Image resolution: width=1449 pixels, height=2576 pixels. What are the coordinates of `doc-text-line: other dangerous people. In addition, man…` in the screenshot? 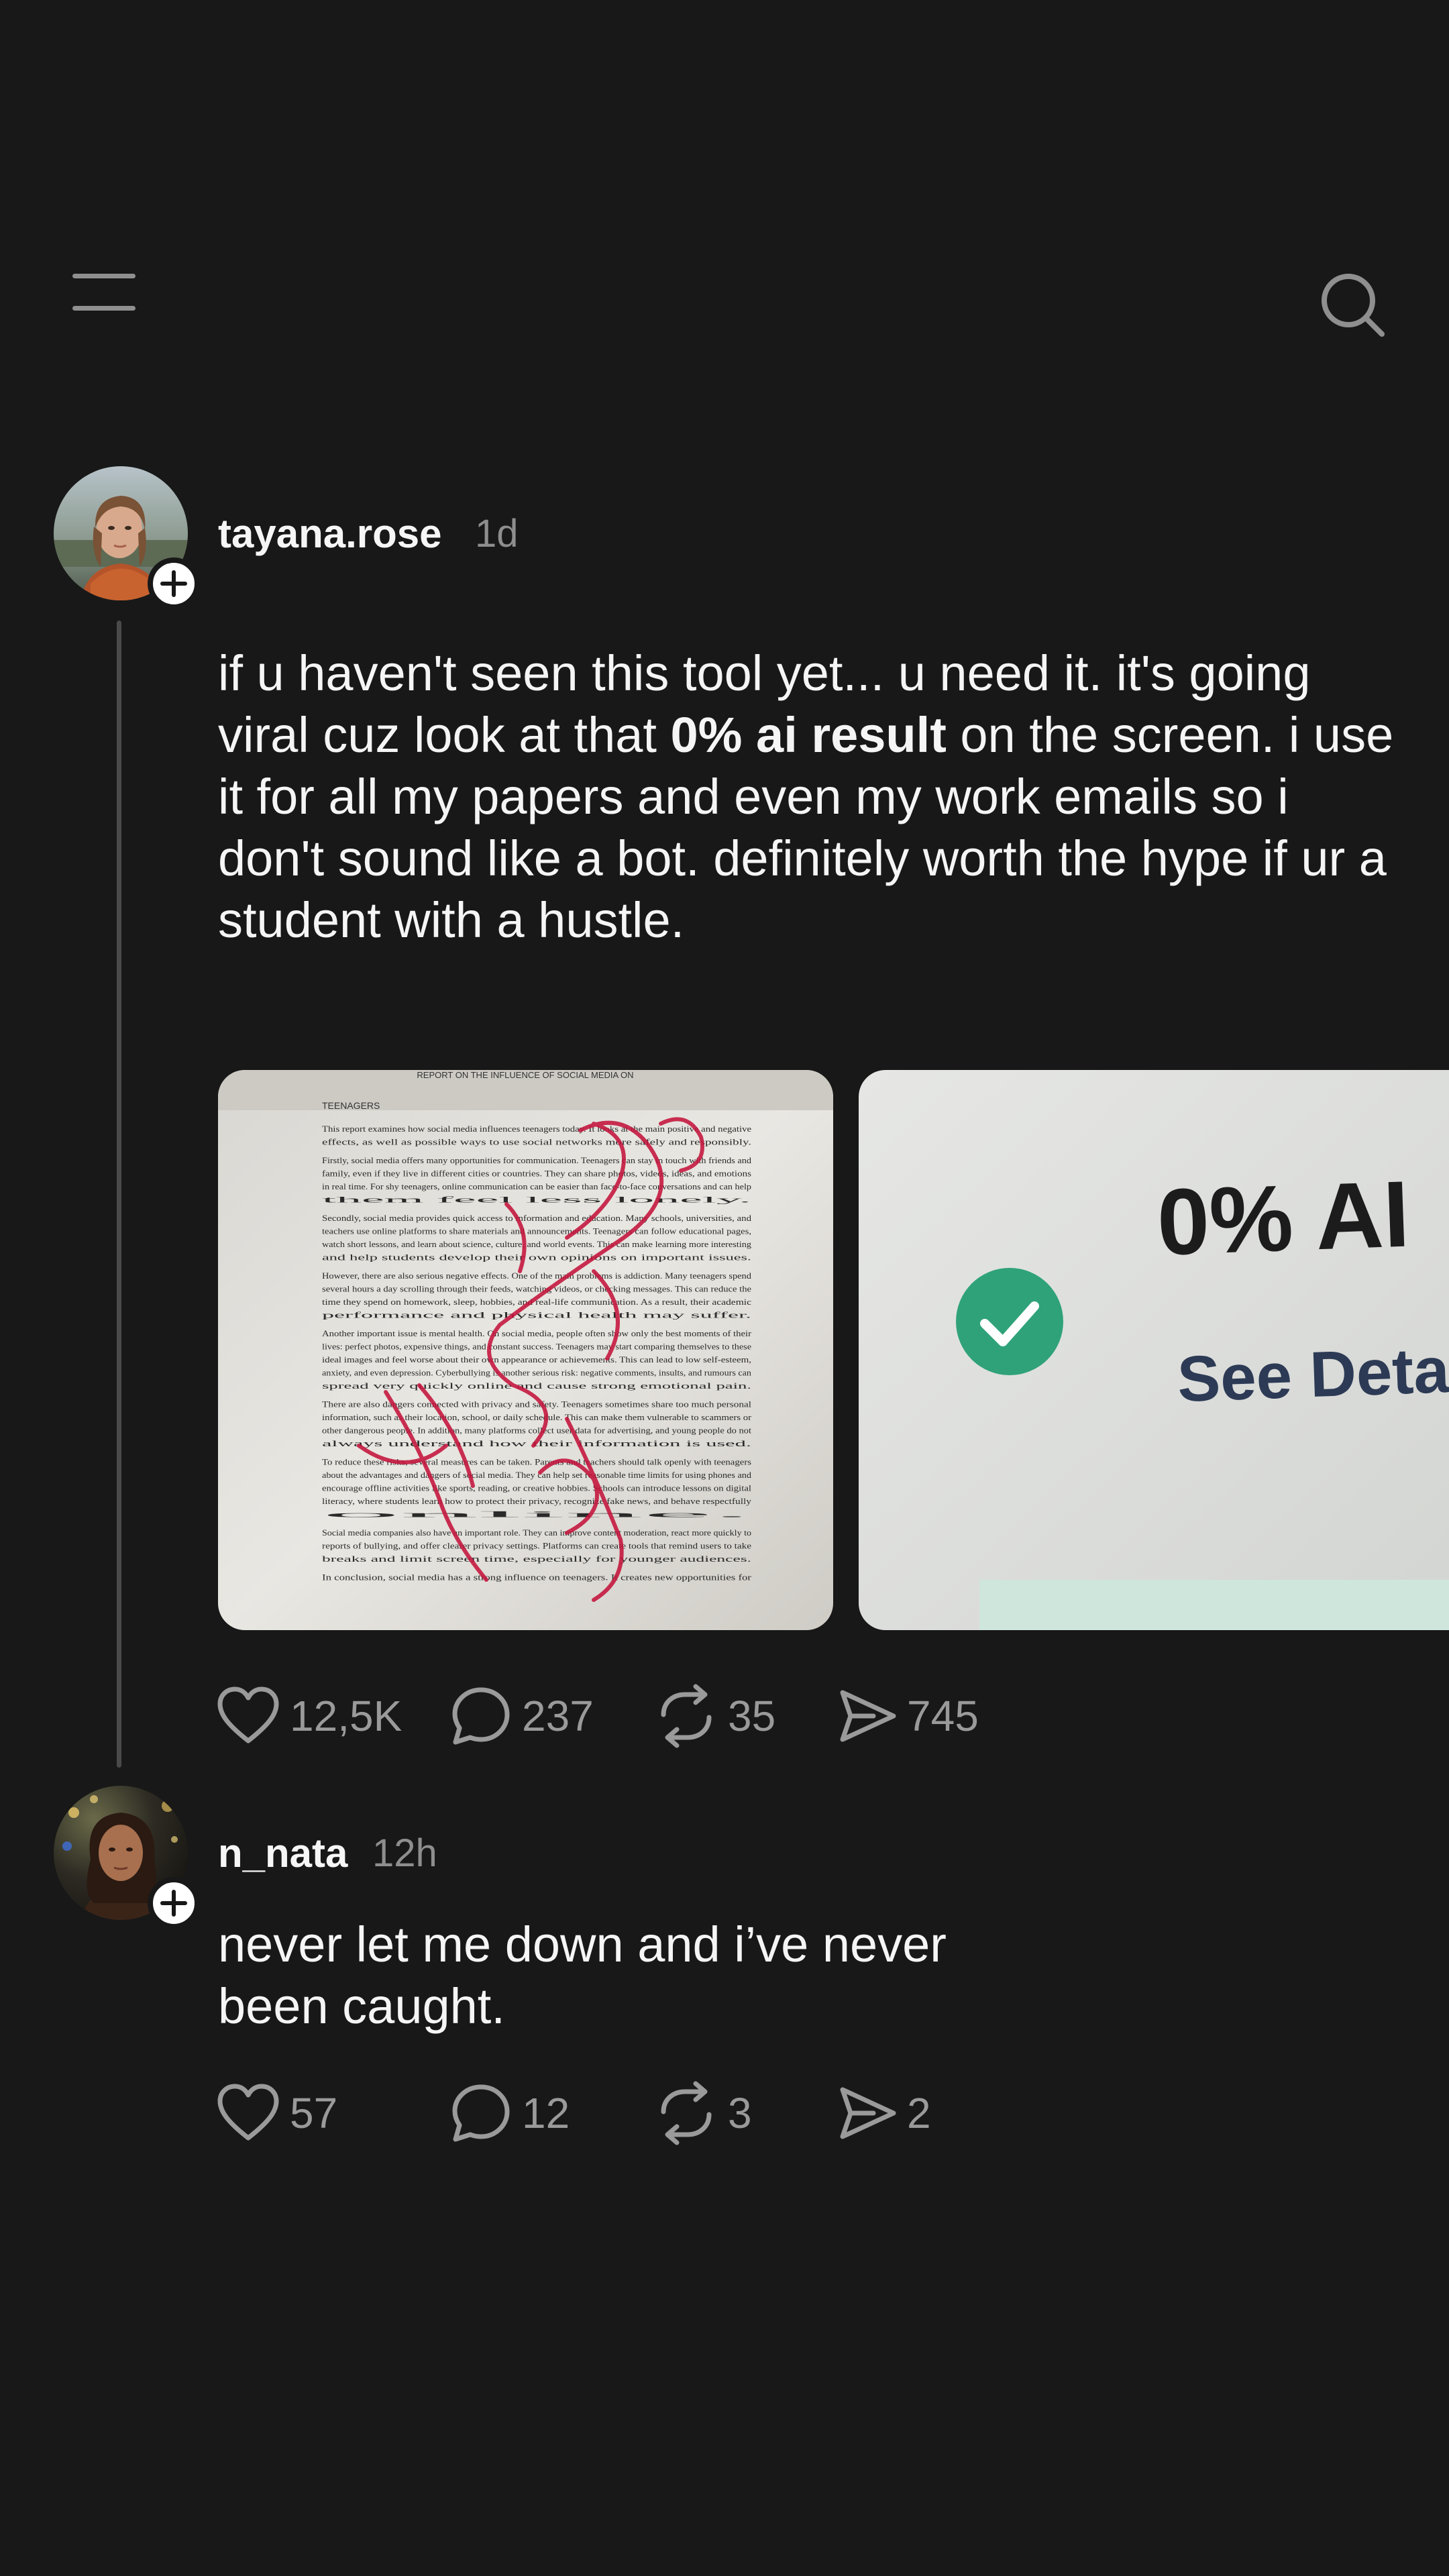 It's located at (537, 1431).